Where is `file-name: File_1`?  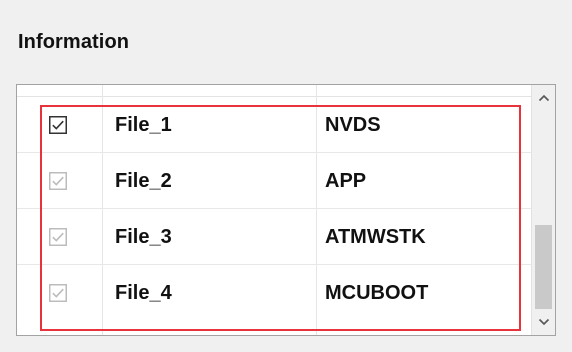
file-name: File_1 is located at coordinates (143, 125).